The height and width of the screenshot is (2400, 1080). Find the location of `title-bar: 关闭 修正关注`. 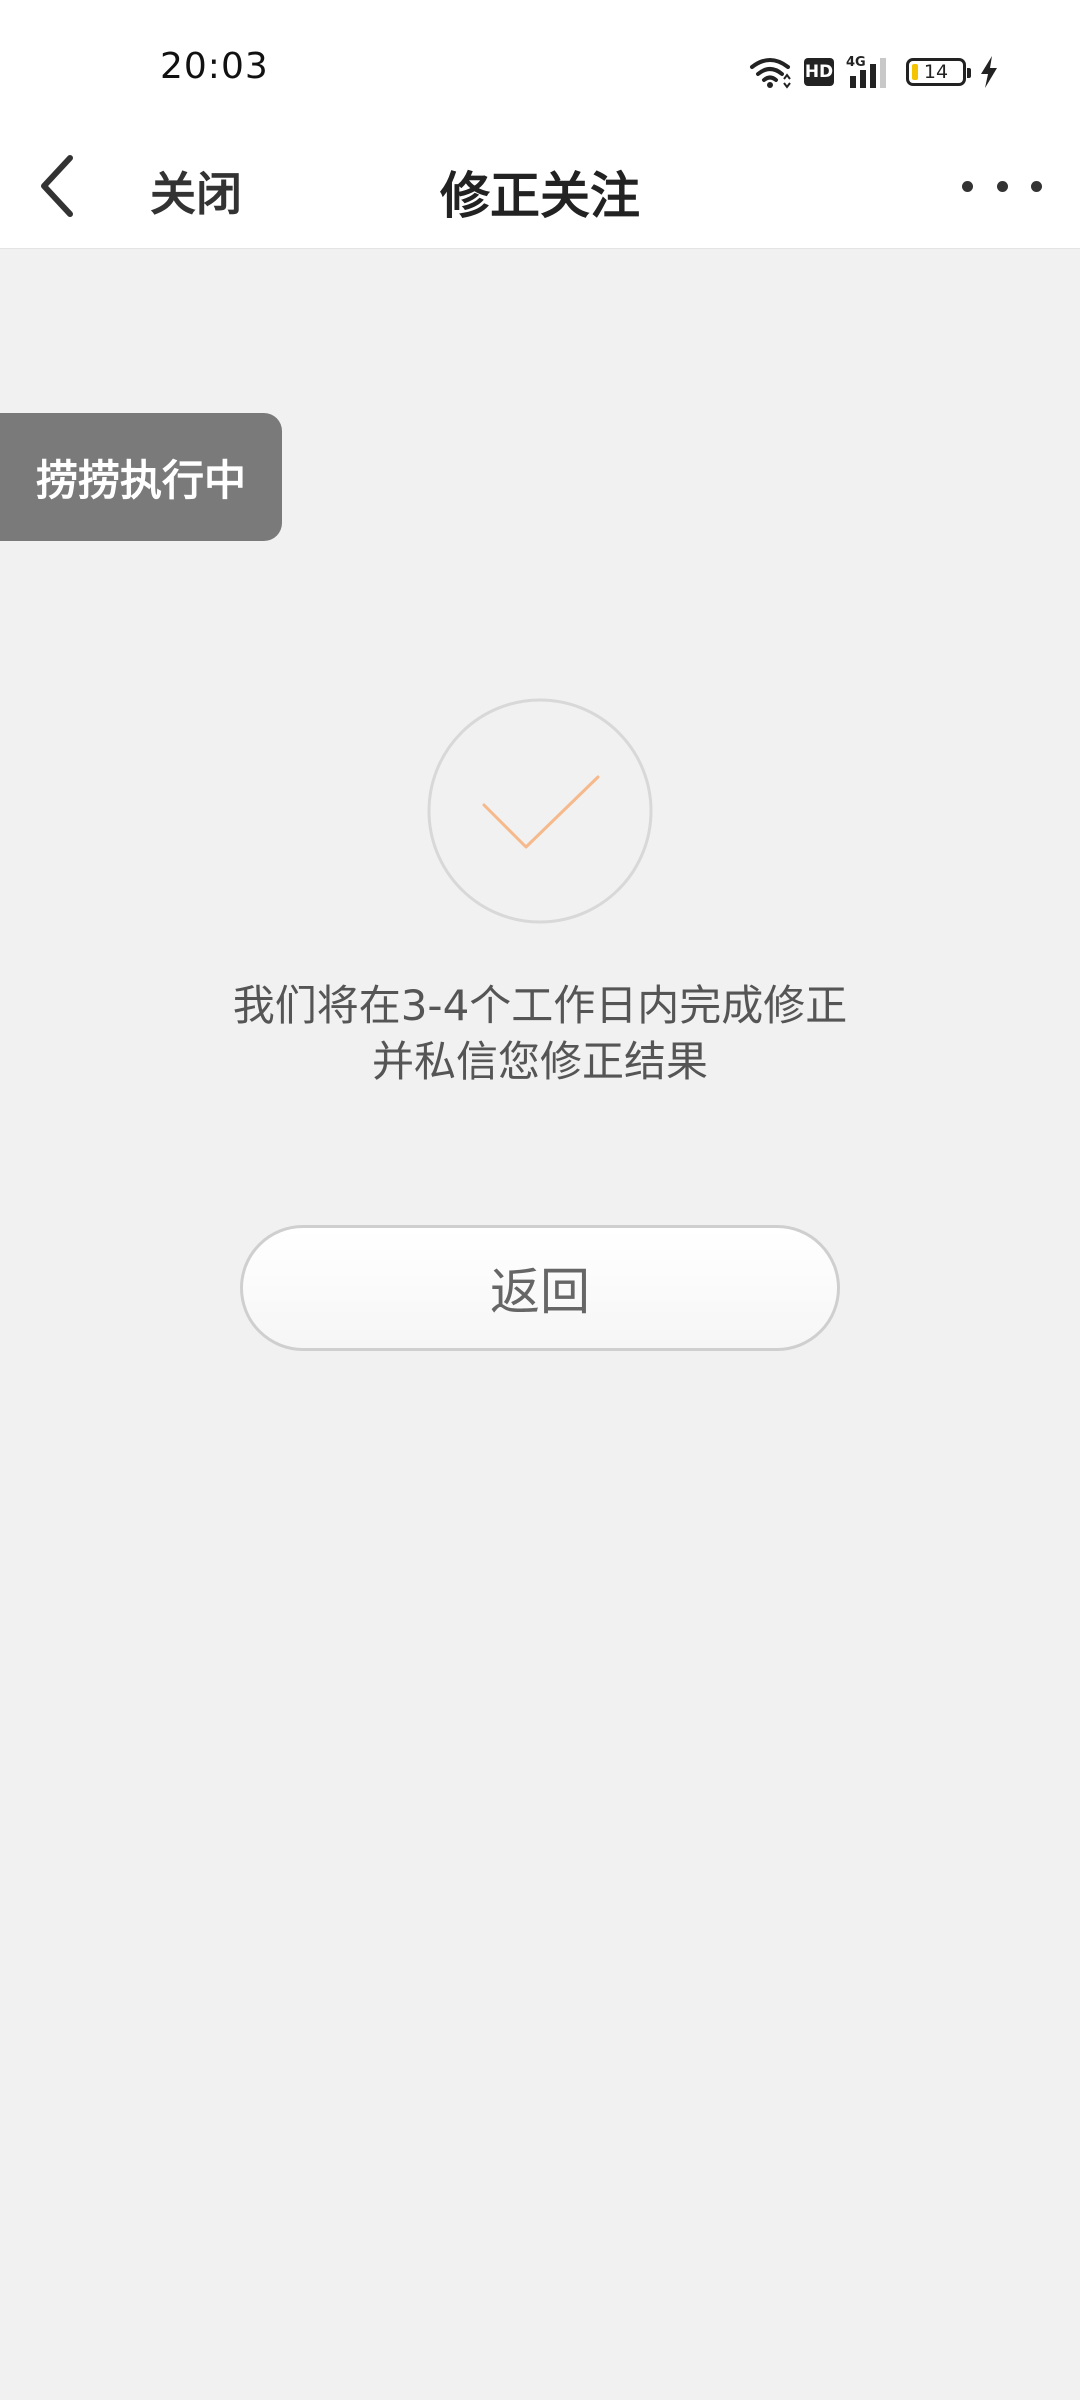

title-bar: 关闭 修正关注 is located at coordinates (540, 186).